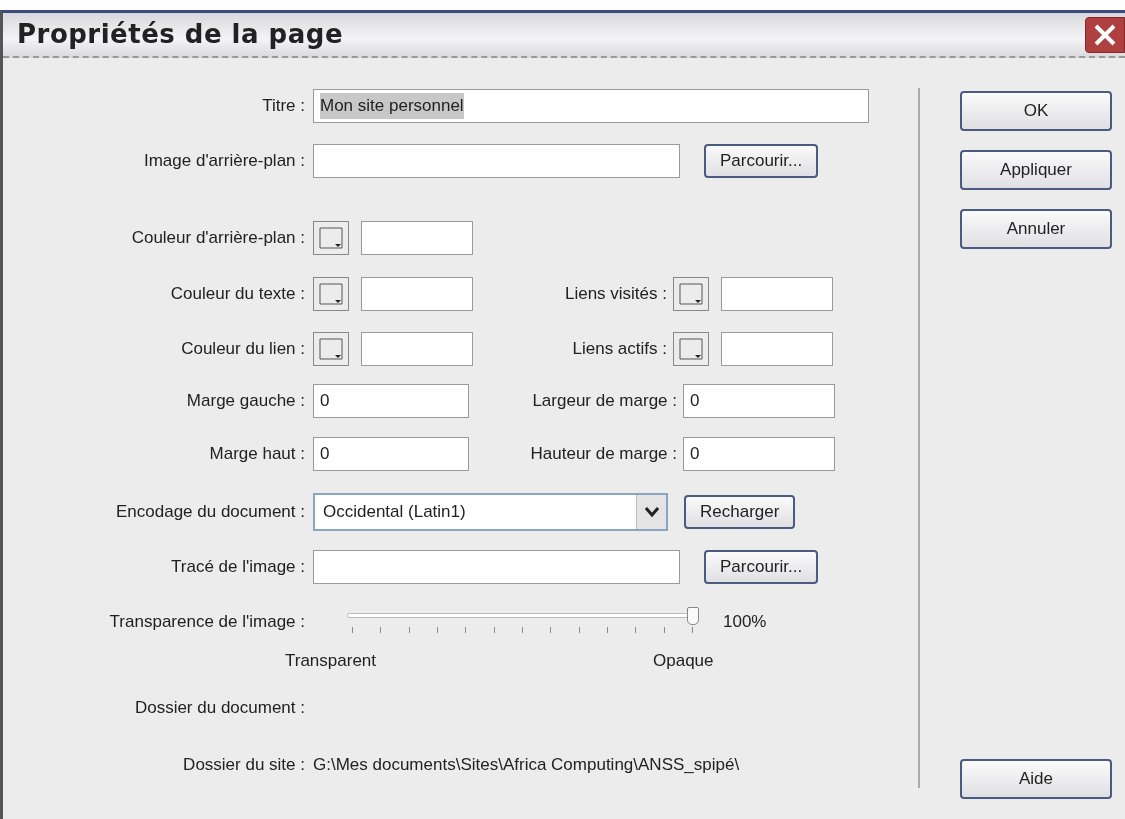 This screenshot has height=819, width=1125. Describe the element at coordinates (619, 349) in the screenshot. I see `field-label: Liens actifs :` at that location.